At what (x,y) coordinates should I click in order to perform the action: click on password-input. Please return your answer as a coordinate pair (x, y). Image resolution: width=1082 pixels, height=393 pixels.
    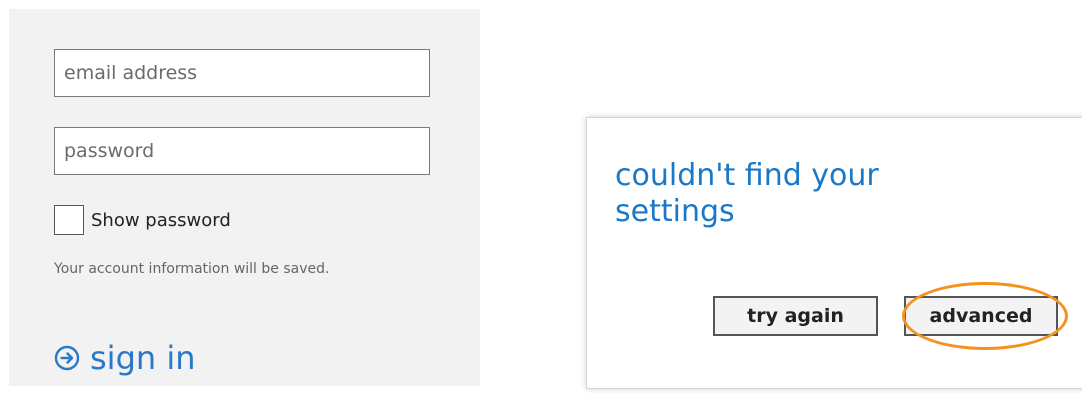
    Looking at the image, I should click on (242, 151).